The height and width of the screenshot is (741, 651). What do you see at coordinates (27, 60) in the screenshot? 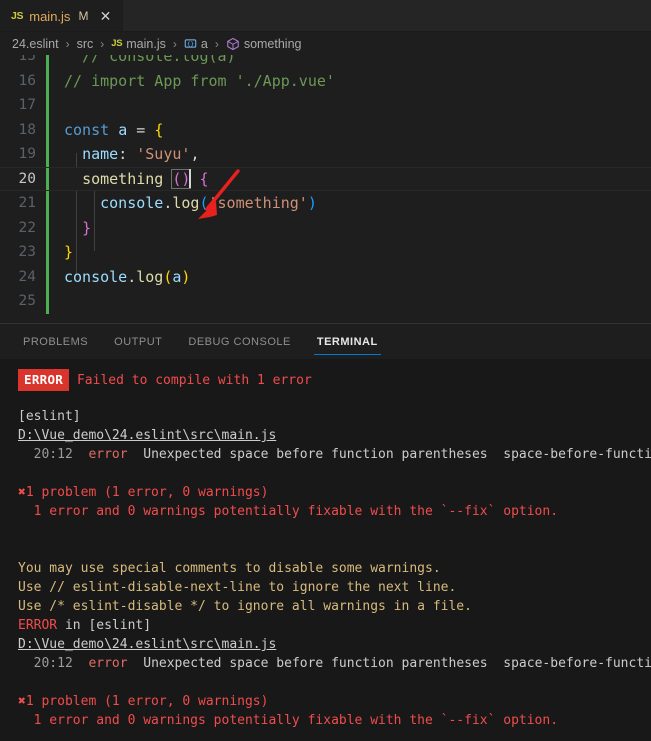
I see `line-number: 15` at bounding box center [27, 60].